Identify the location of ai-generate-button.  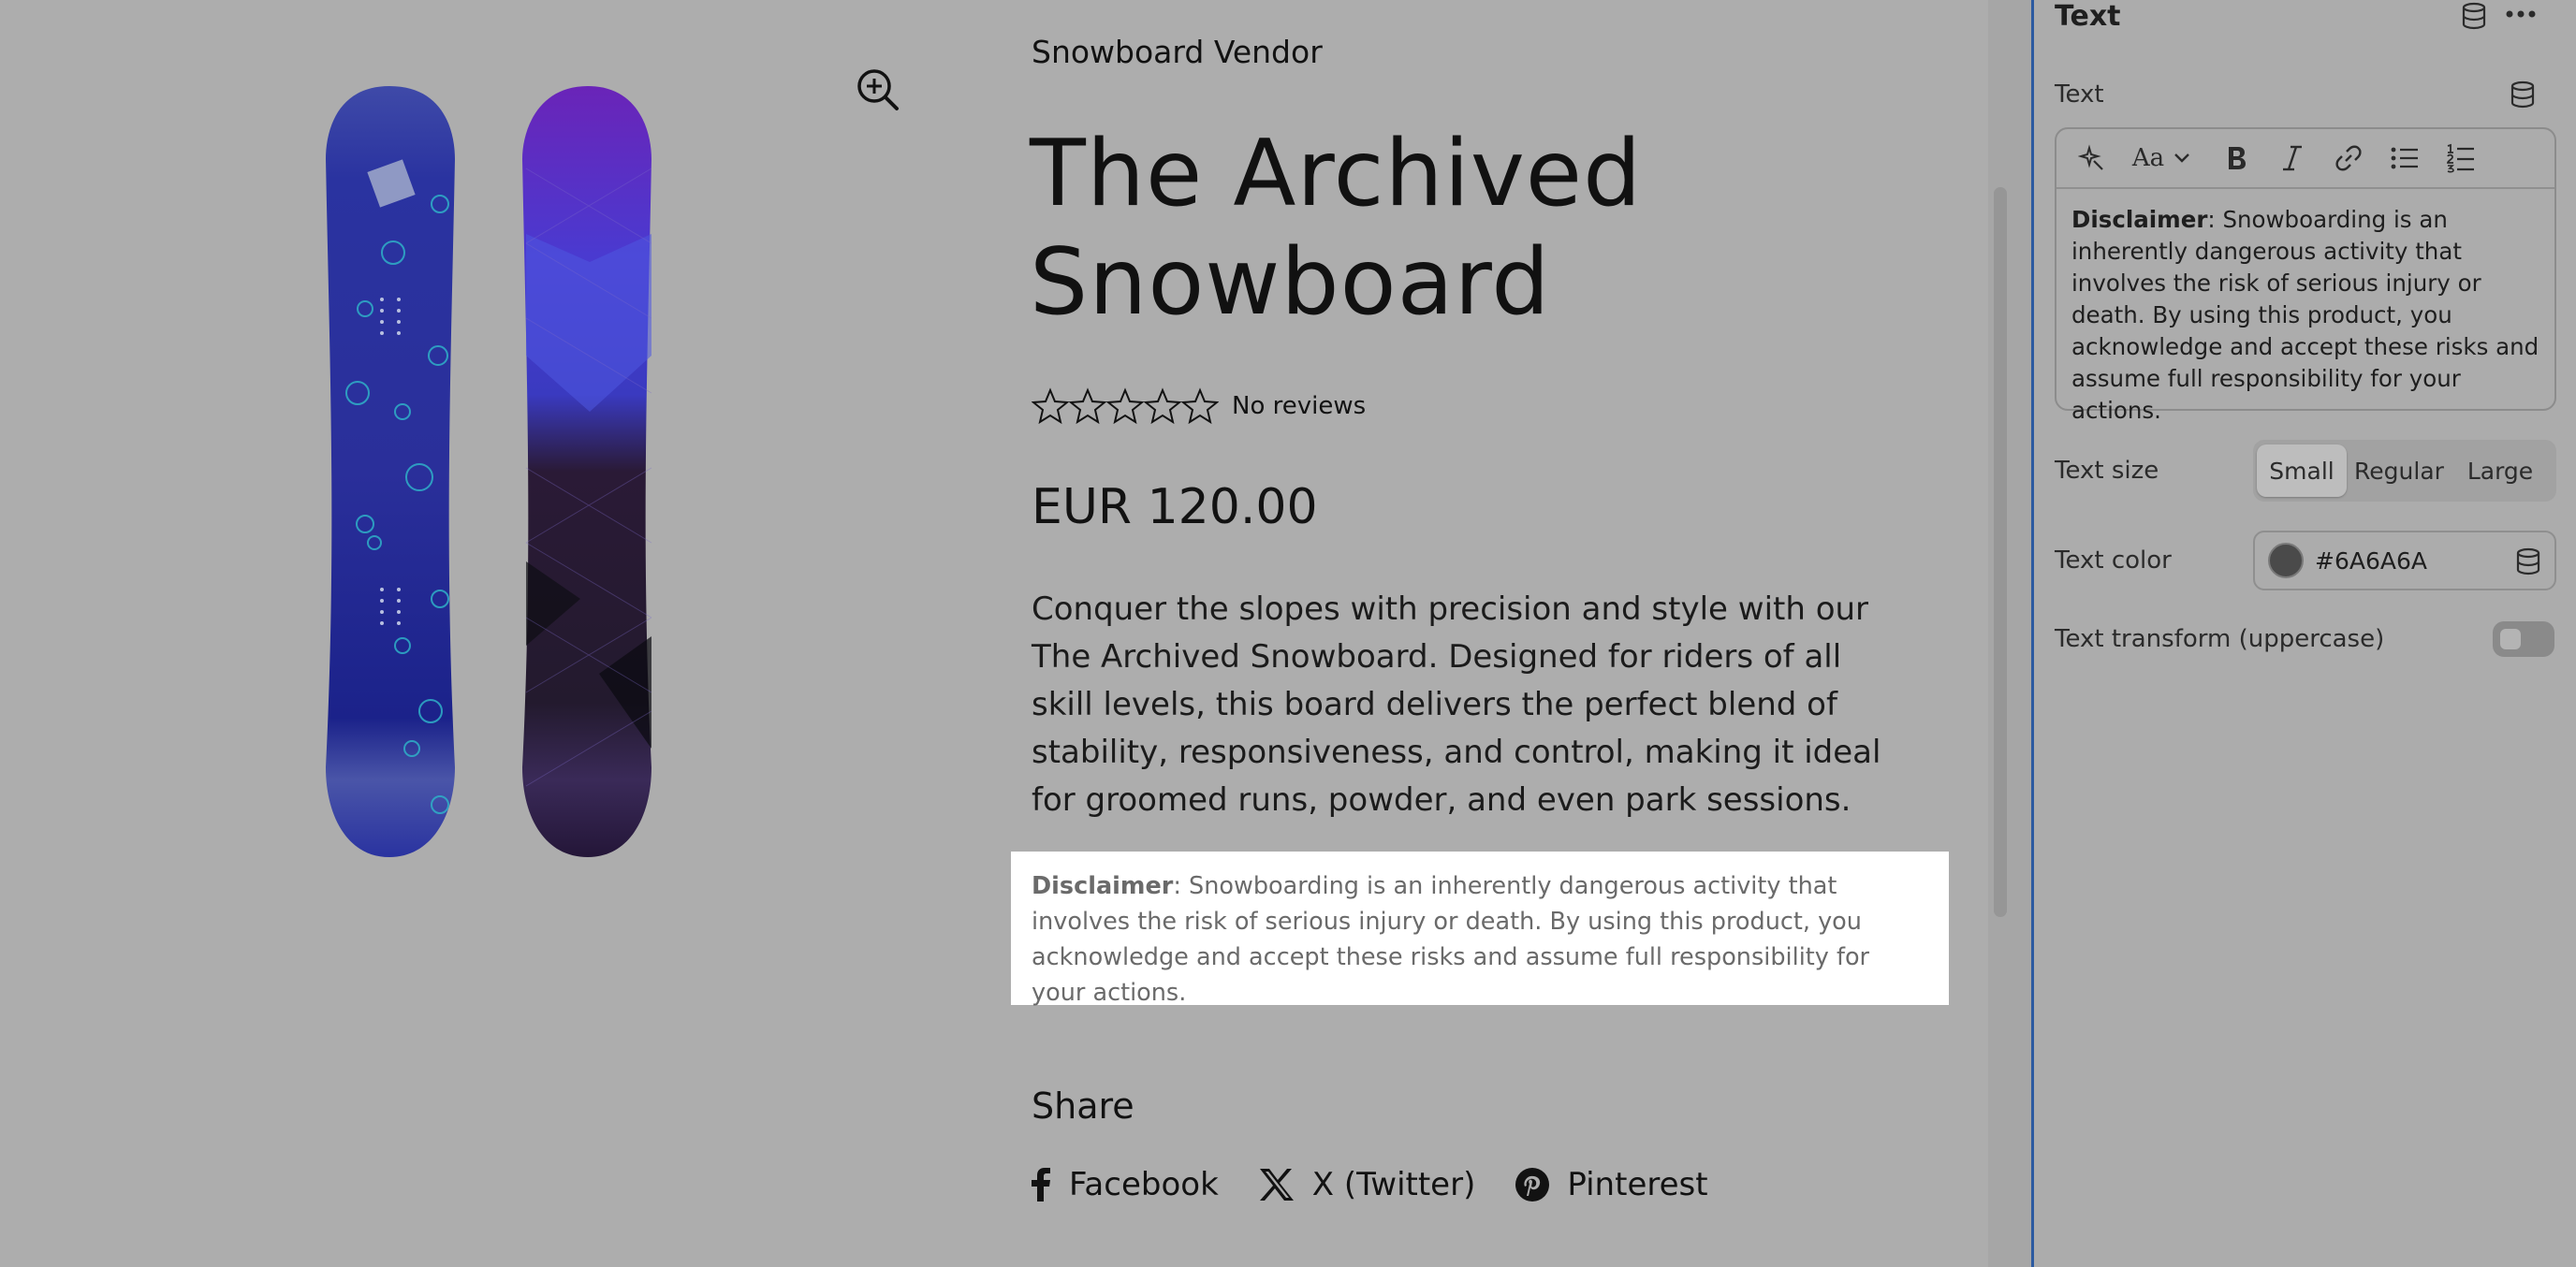
(2092, 158).